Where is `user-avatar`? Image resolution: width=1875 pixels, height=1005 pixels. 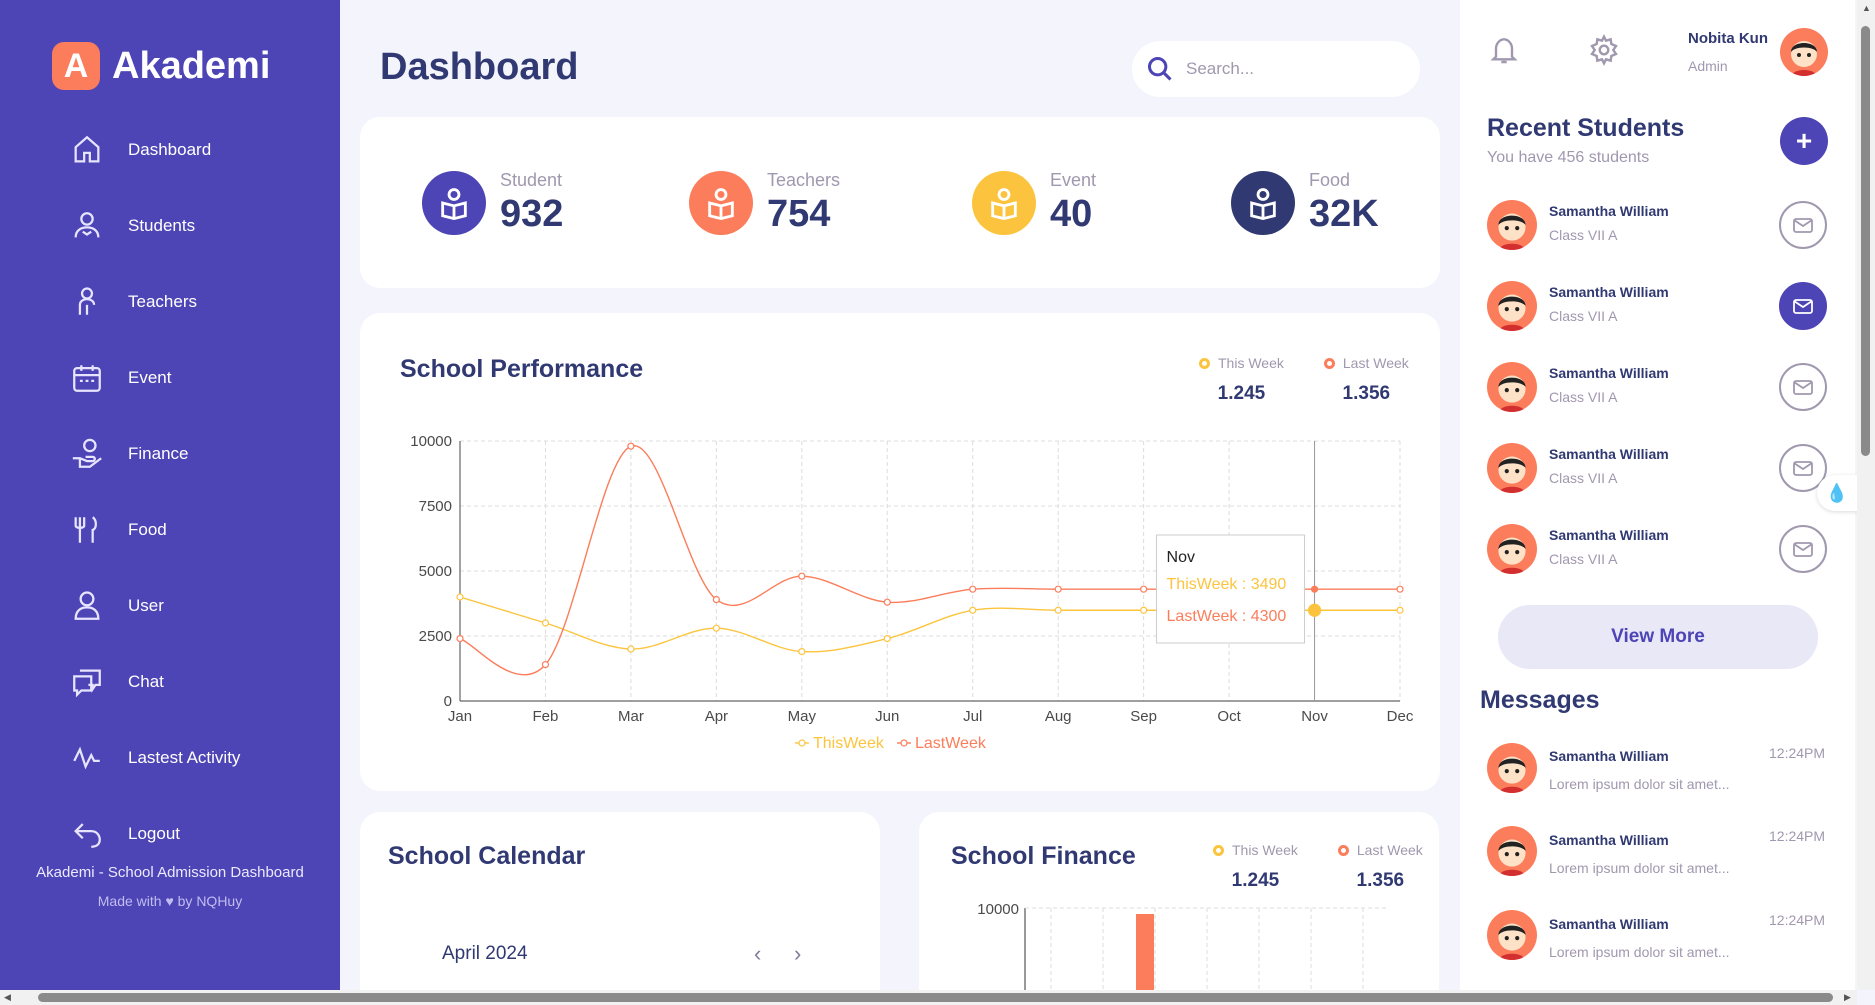
user-avatar is located at coordinates (1804, 52).